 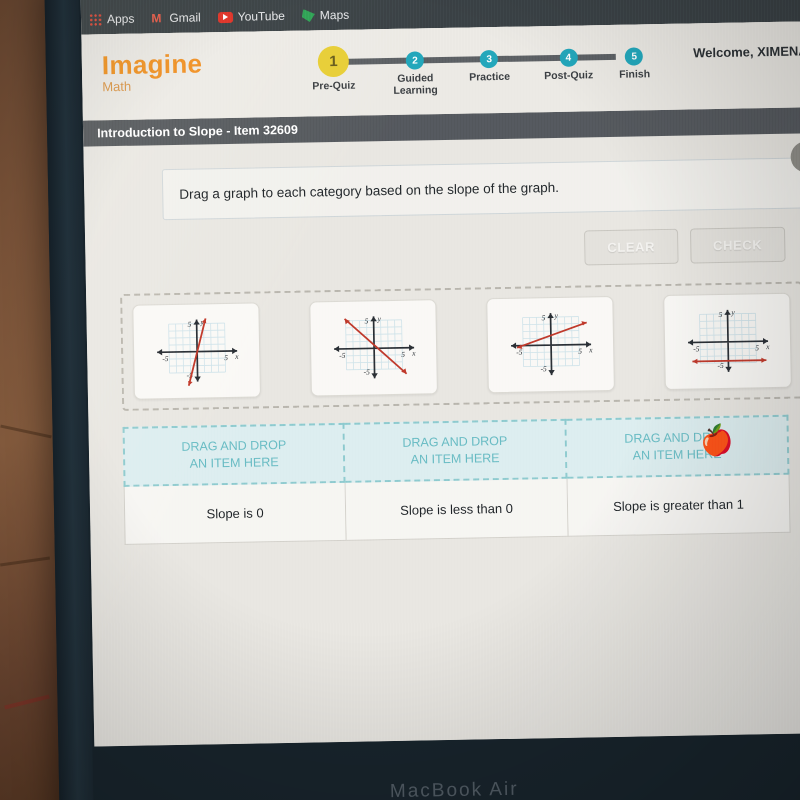 What do you see at coordinates (152, 64) in the screenshot?
I see `brand-name: Imagine` at bounding box center [152, 64].